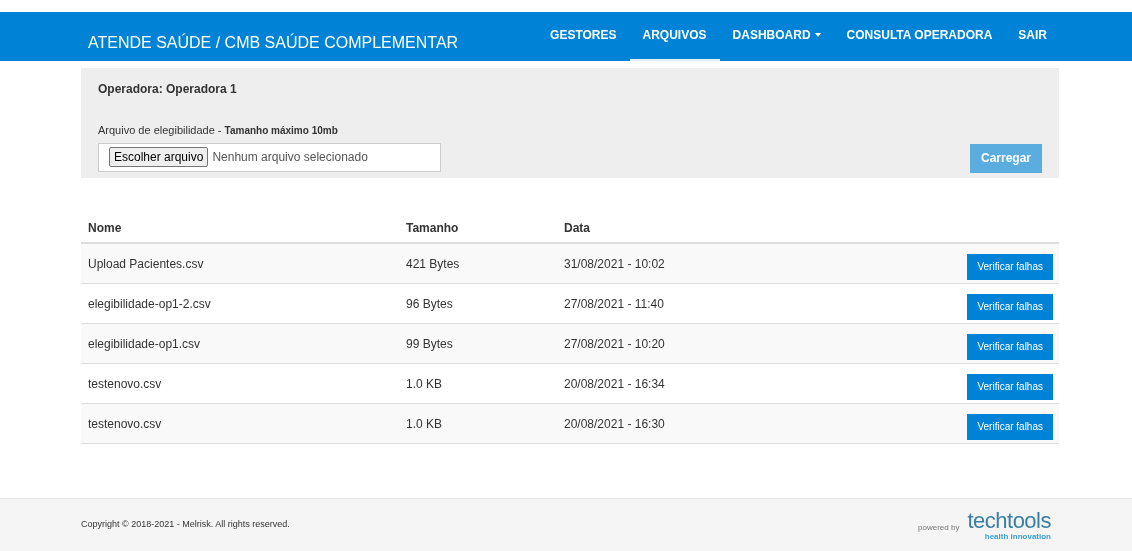 The image size is (1132, 551). I want to click on date-cell-text: 27/08/2021 - 11:40, so click(614, 304).